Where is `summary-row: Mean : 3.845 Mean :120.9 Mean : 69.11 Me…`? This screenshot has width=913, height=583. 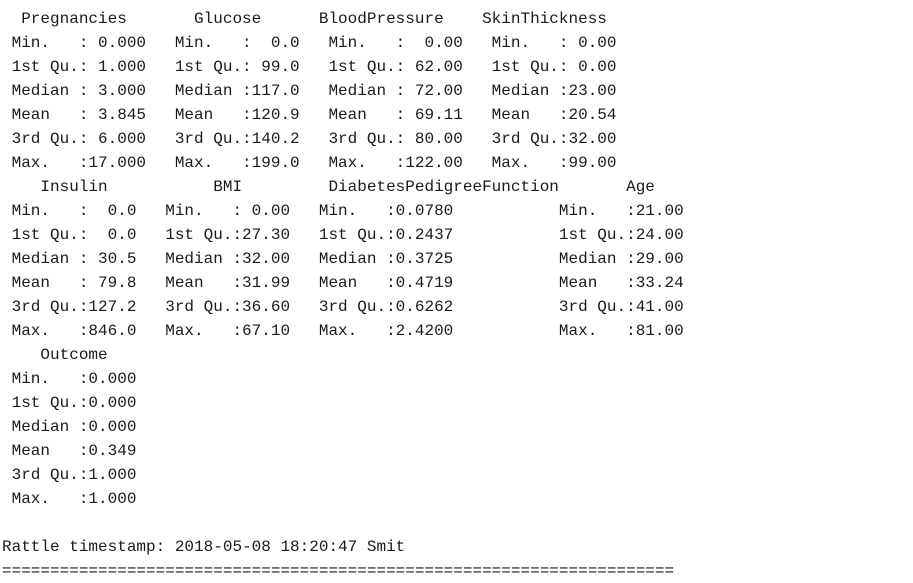
summary-row: Mean : 3.845 Mean :120.9 Mean : 69.11 Me… is located at coordinates (309, 115).